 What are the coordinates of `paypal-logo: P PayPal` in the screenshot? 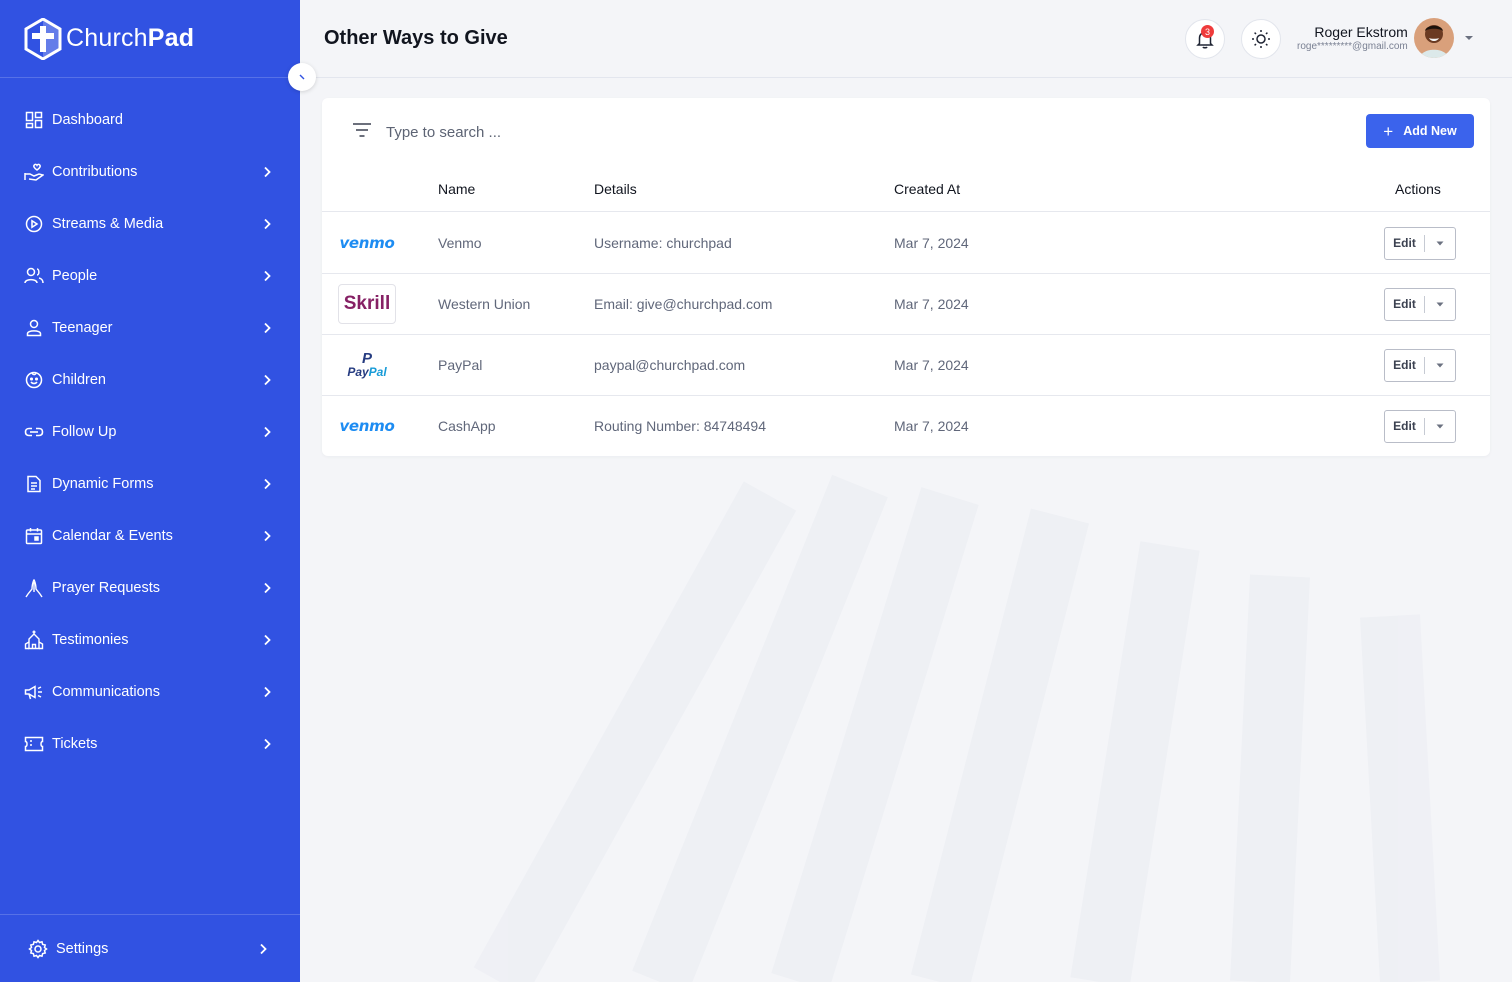 It's located at (367, 364).